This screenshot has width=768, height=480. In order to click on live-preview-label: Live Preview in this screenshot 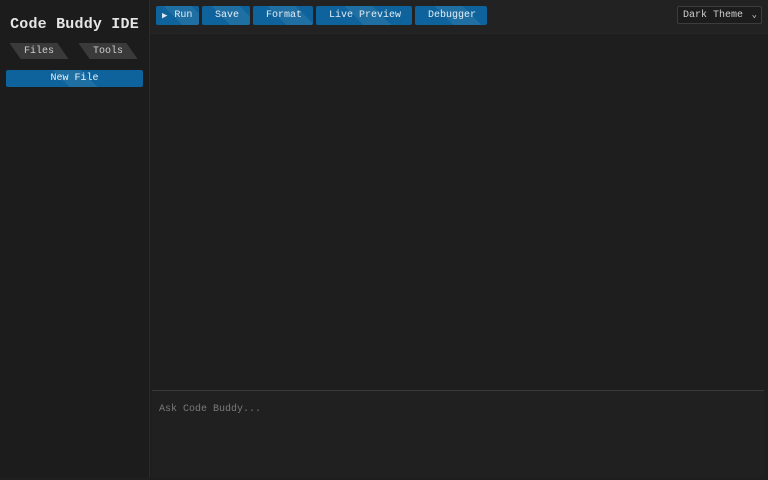, I will do `click(365, 15)`.